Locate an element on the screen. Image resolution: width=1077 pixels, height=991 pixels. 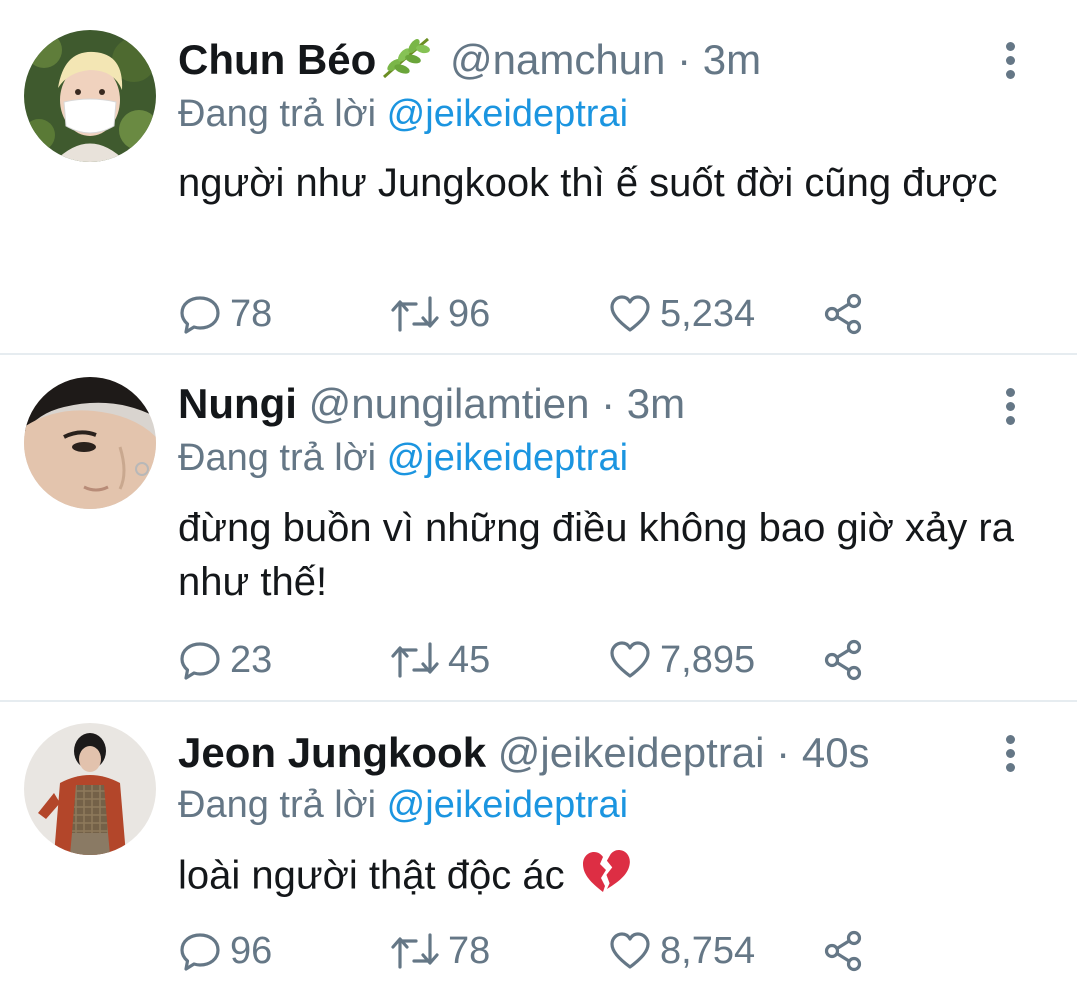
tweet-header: Jeon Jungkook @jeikeideptrai · 40s is located at coordinates (524, 753).